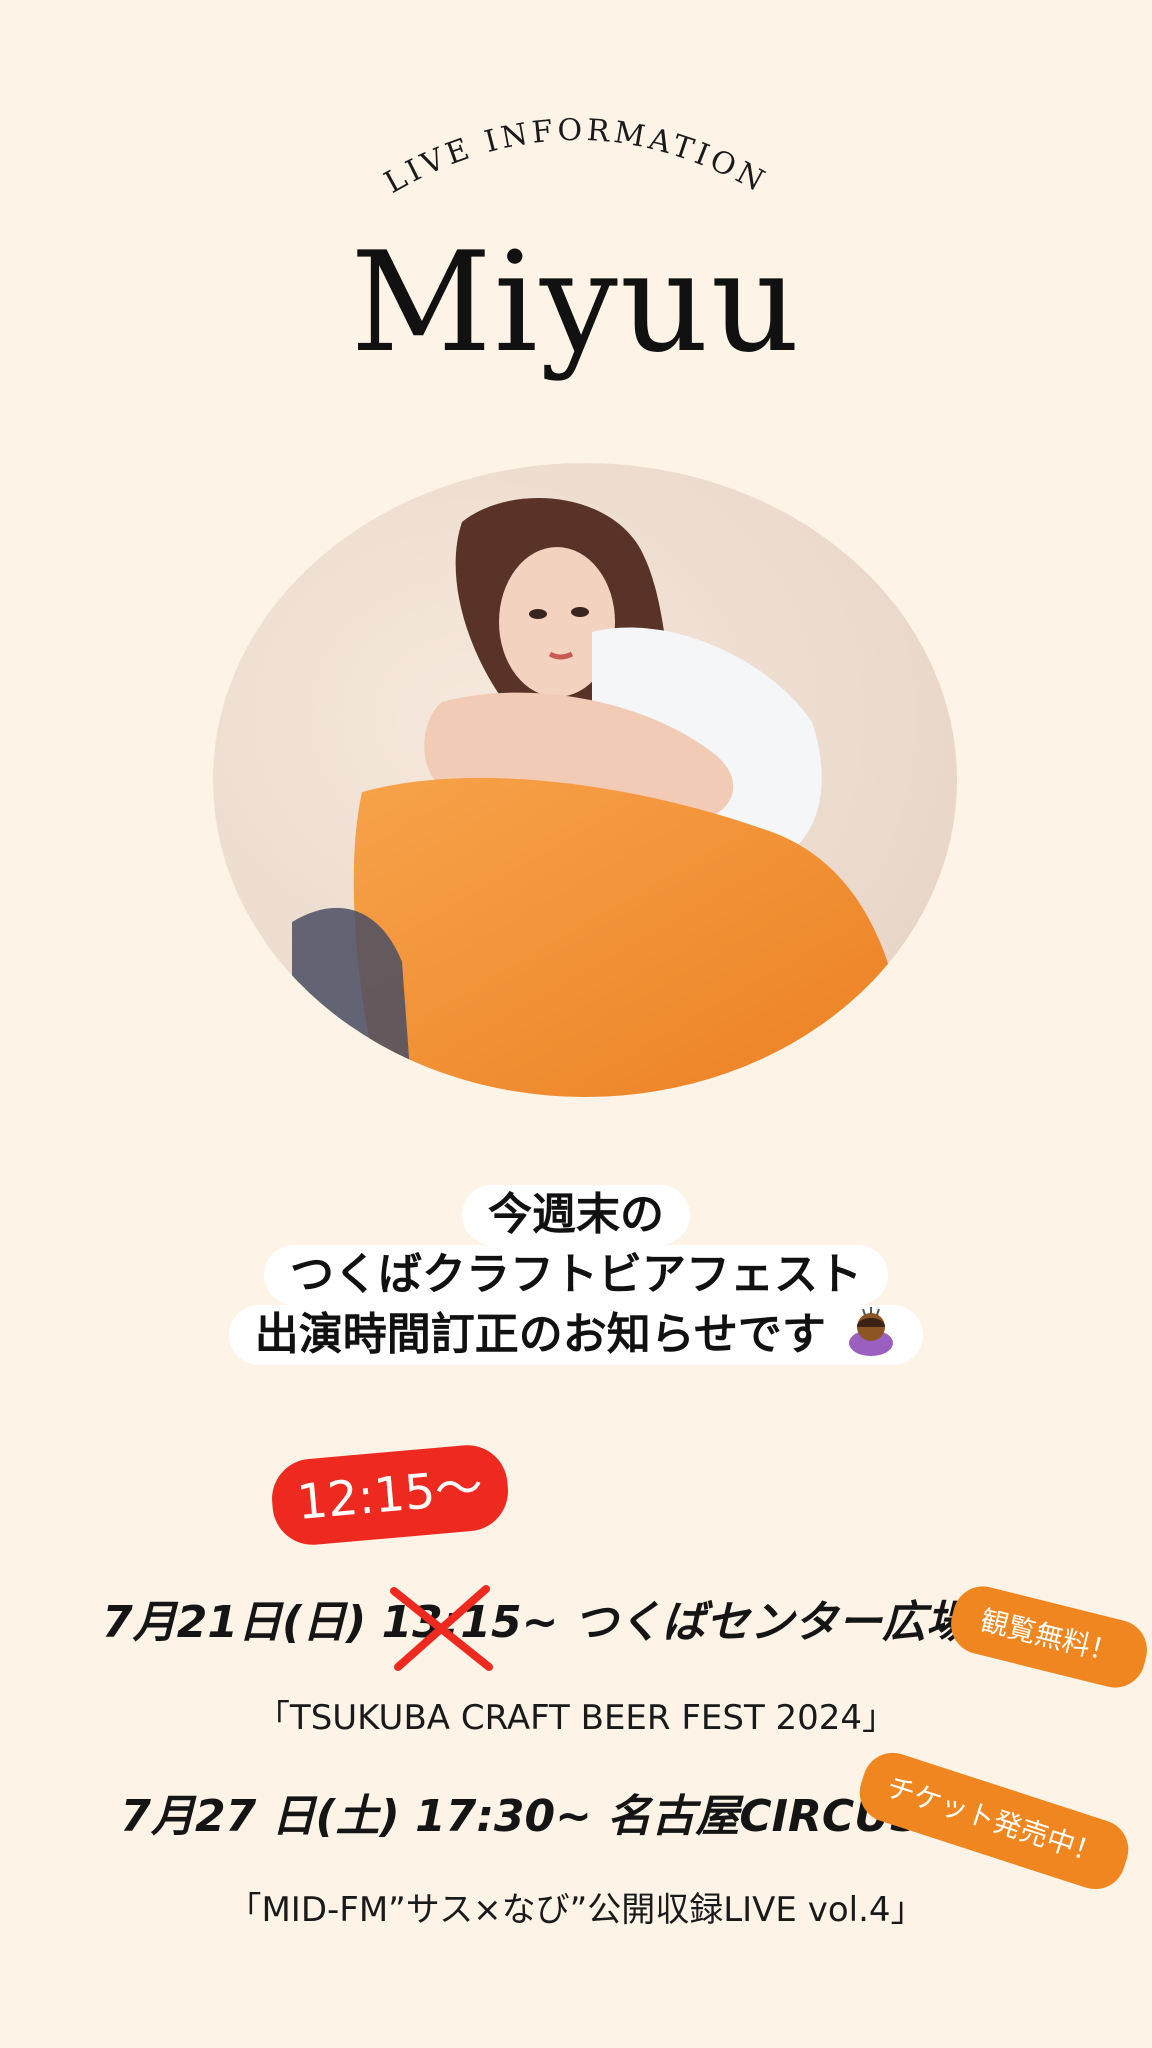 The width and height of the screenshot is (1152, 2048). I want to click on svg-text: LIVE INFORMATION, so click(576, 157).